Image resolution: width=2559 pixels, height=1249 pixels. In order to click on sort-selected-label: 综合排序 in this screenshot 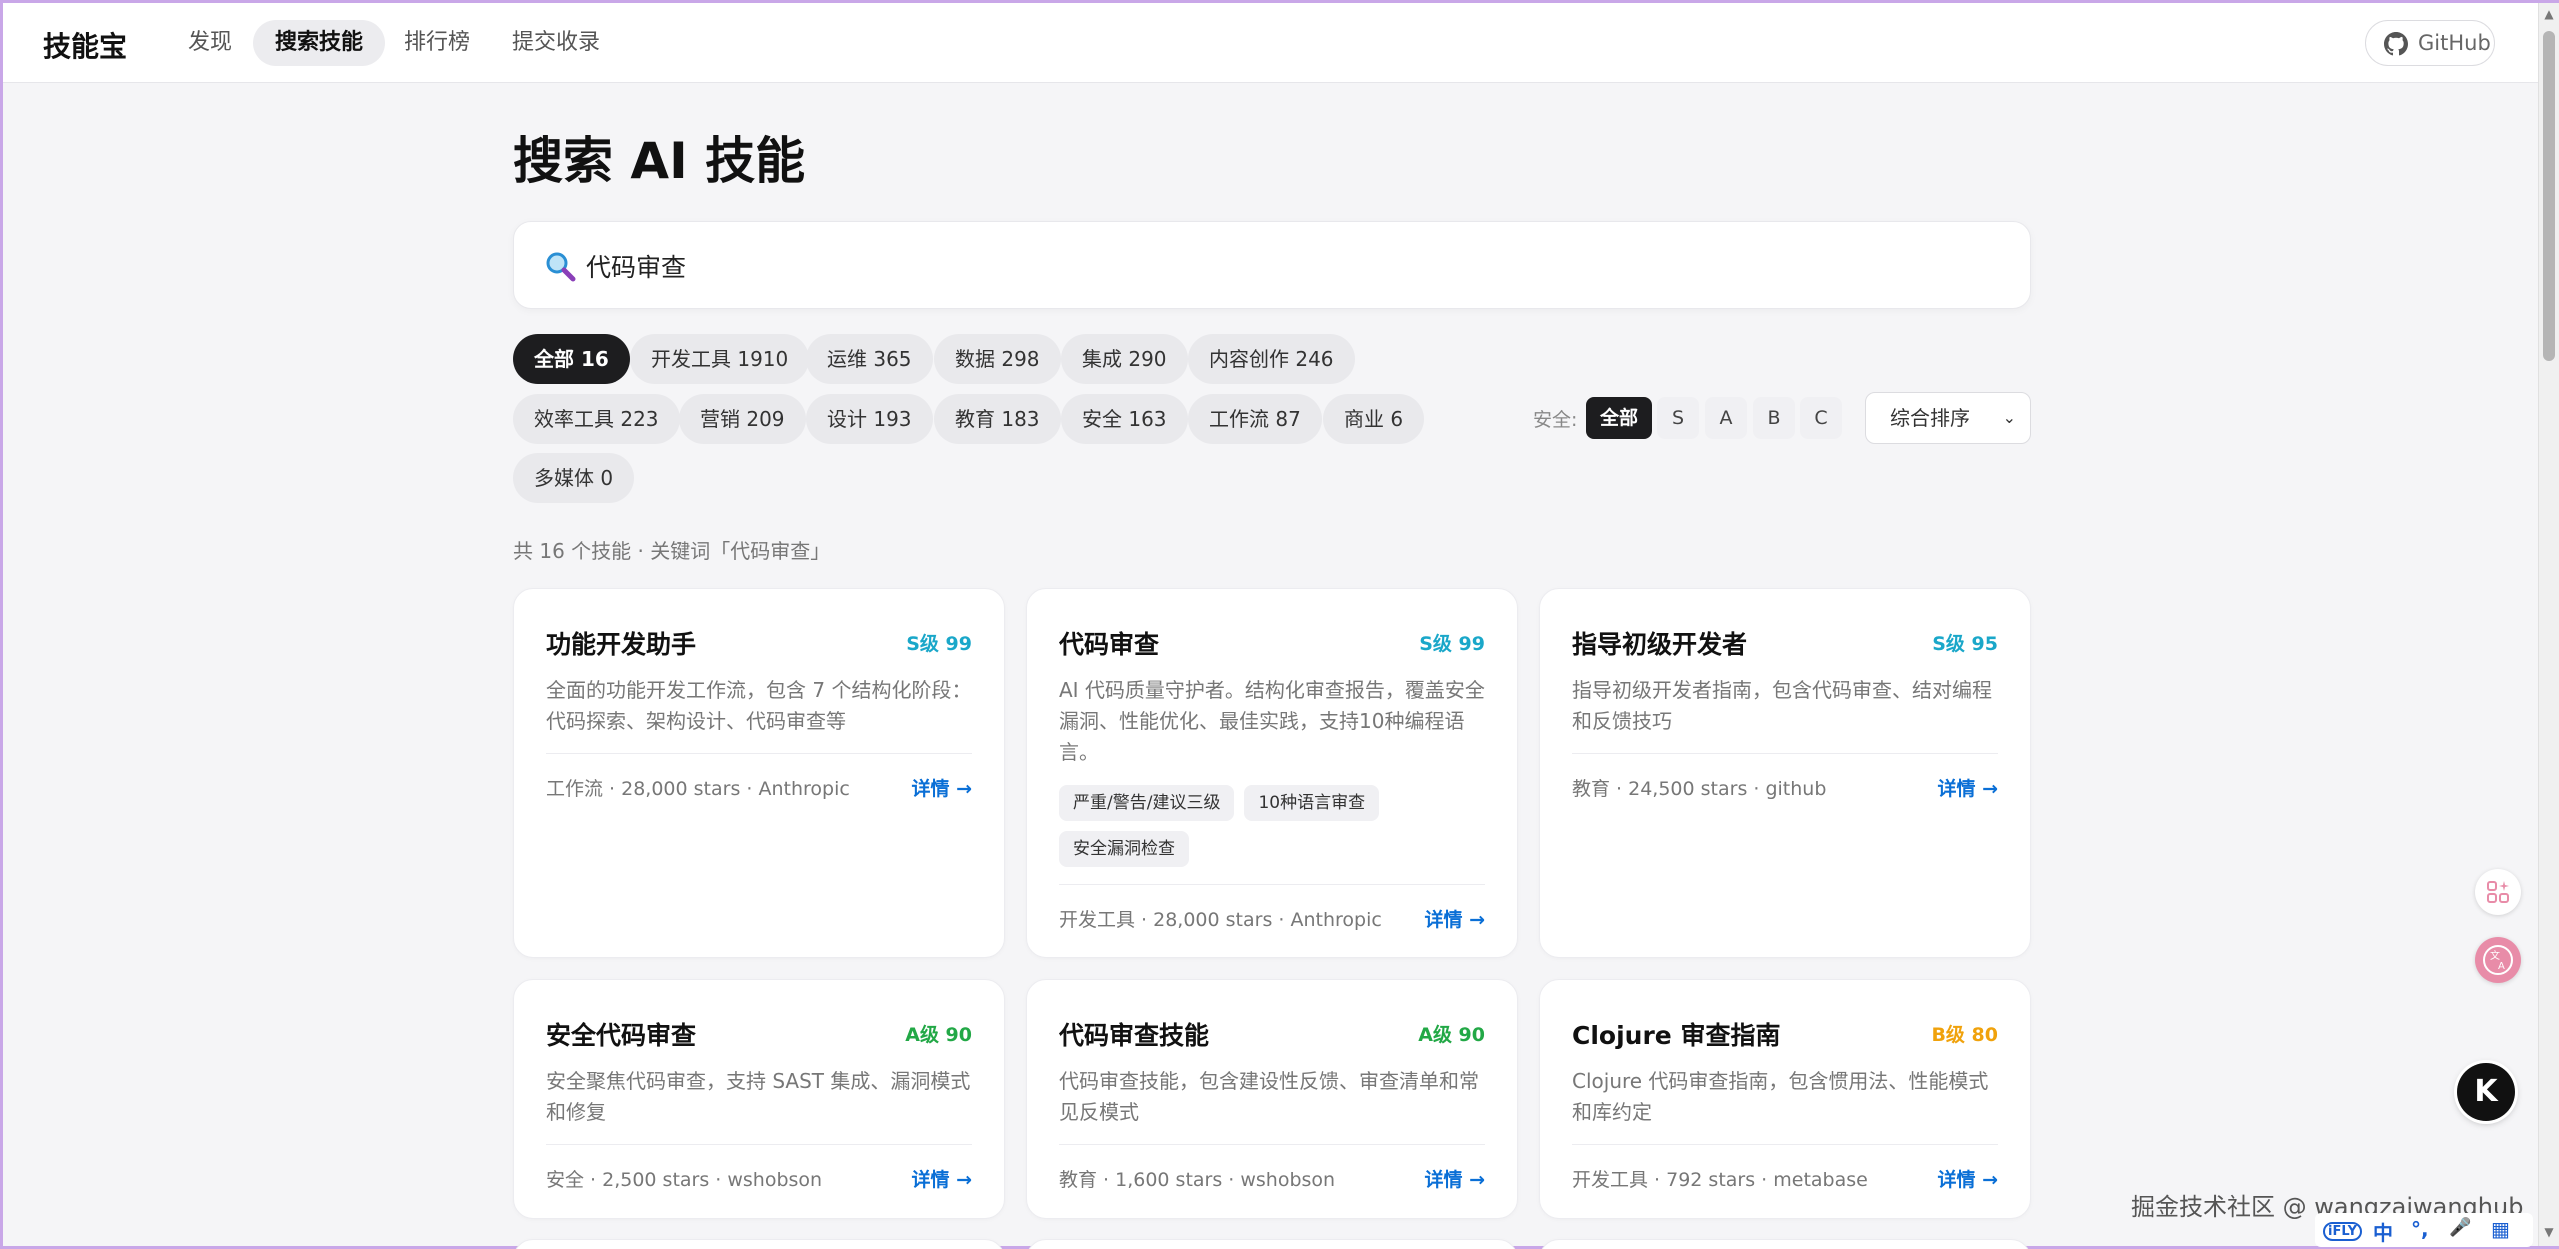, I will do `click(1930, 418)`.